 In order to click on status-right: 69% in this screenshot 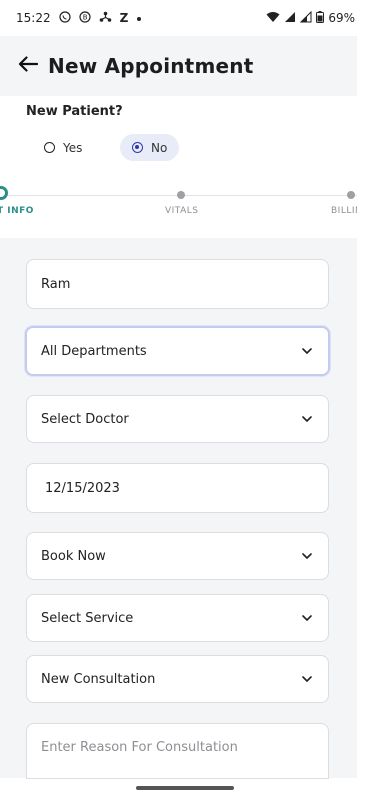, I will do `click(310, 17)`.